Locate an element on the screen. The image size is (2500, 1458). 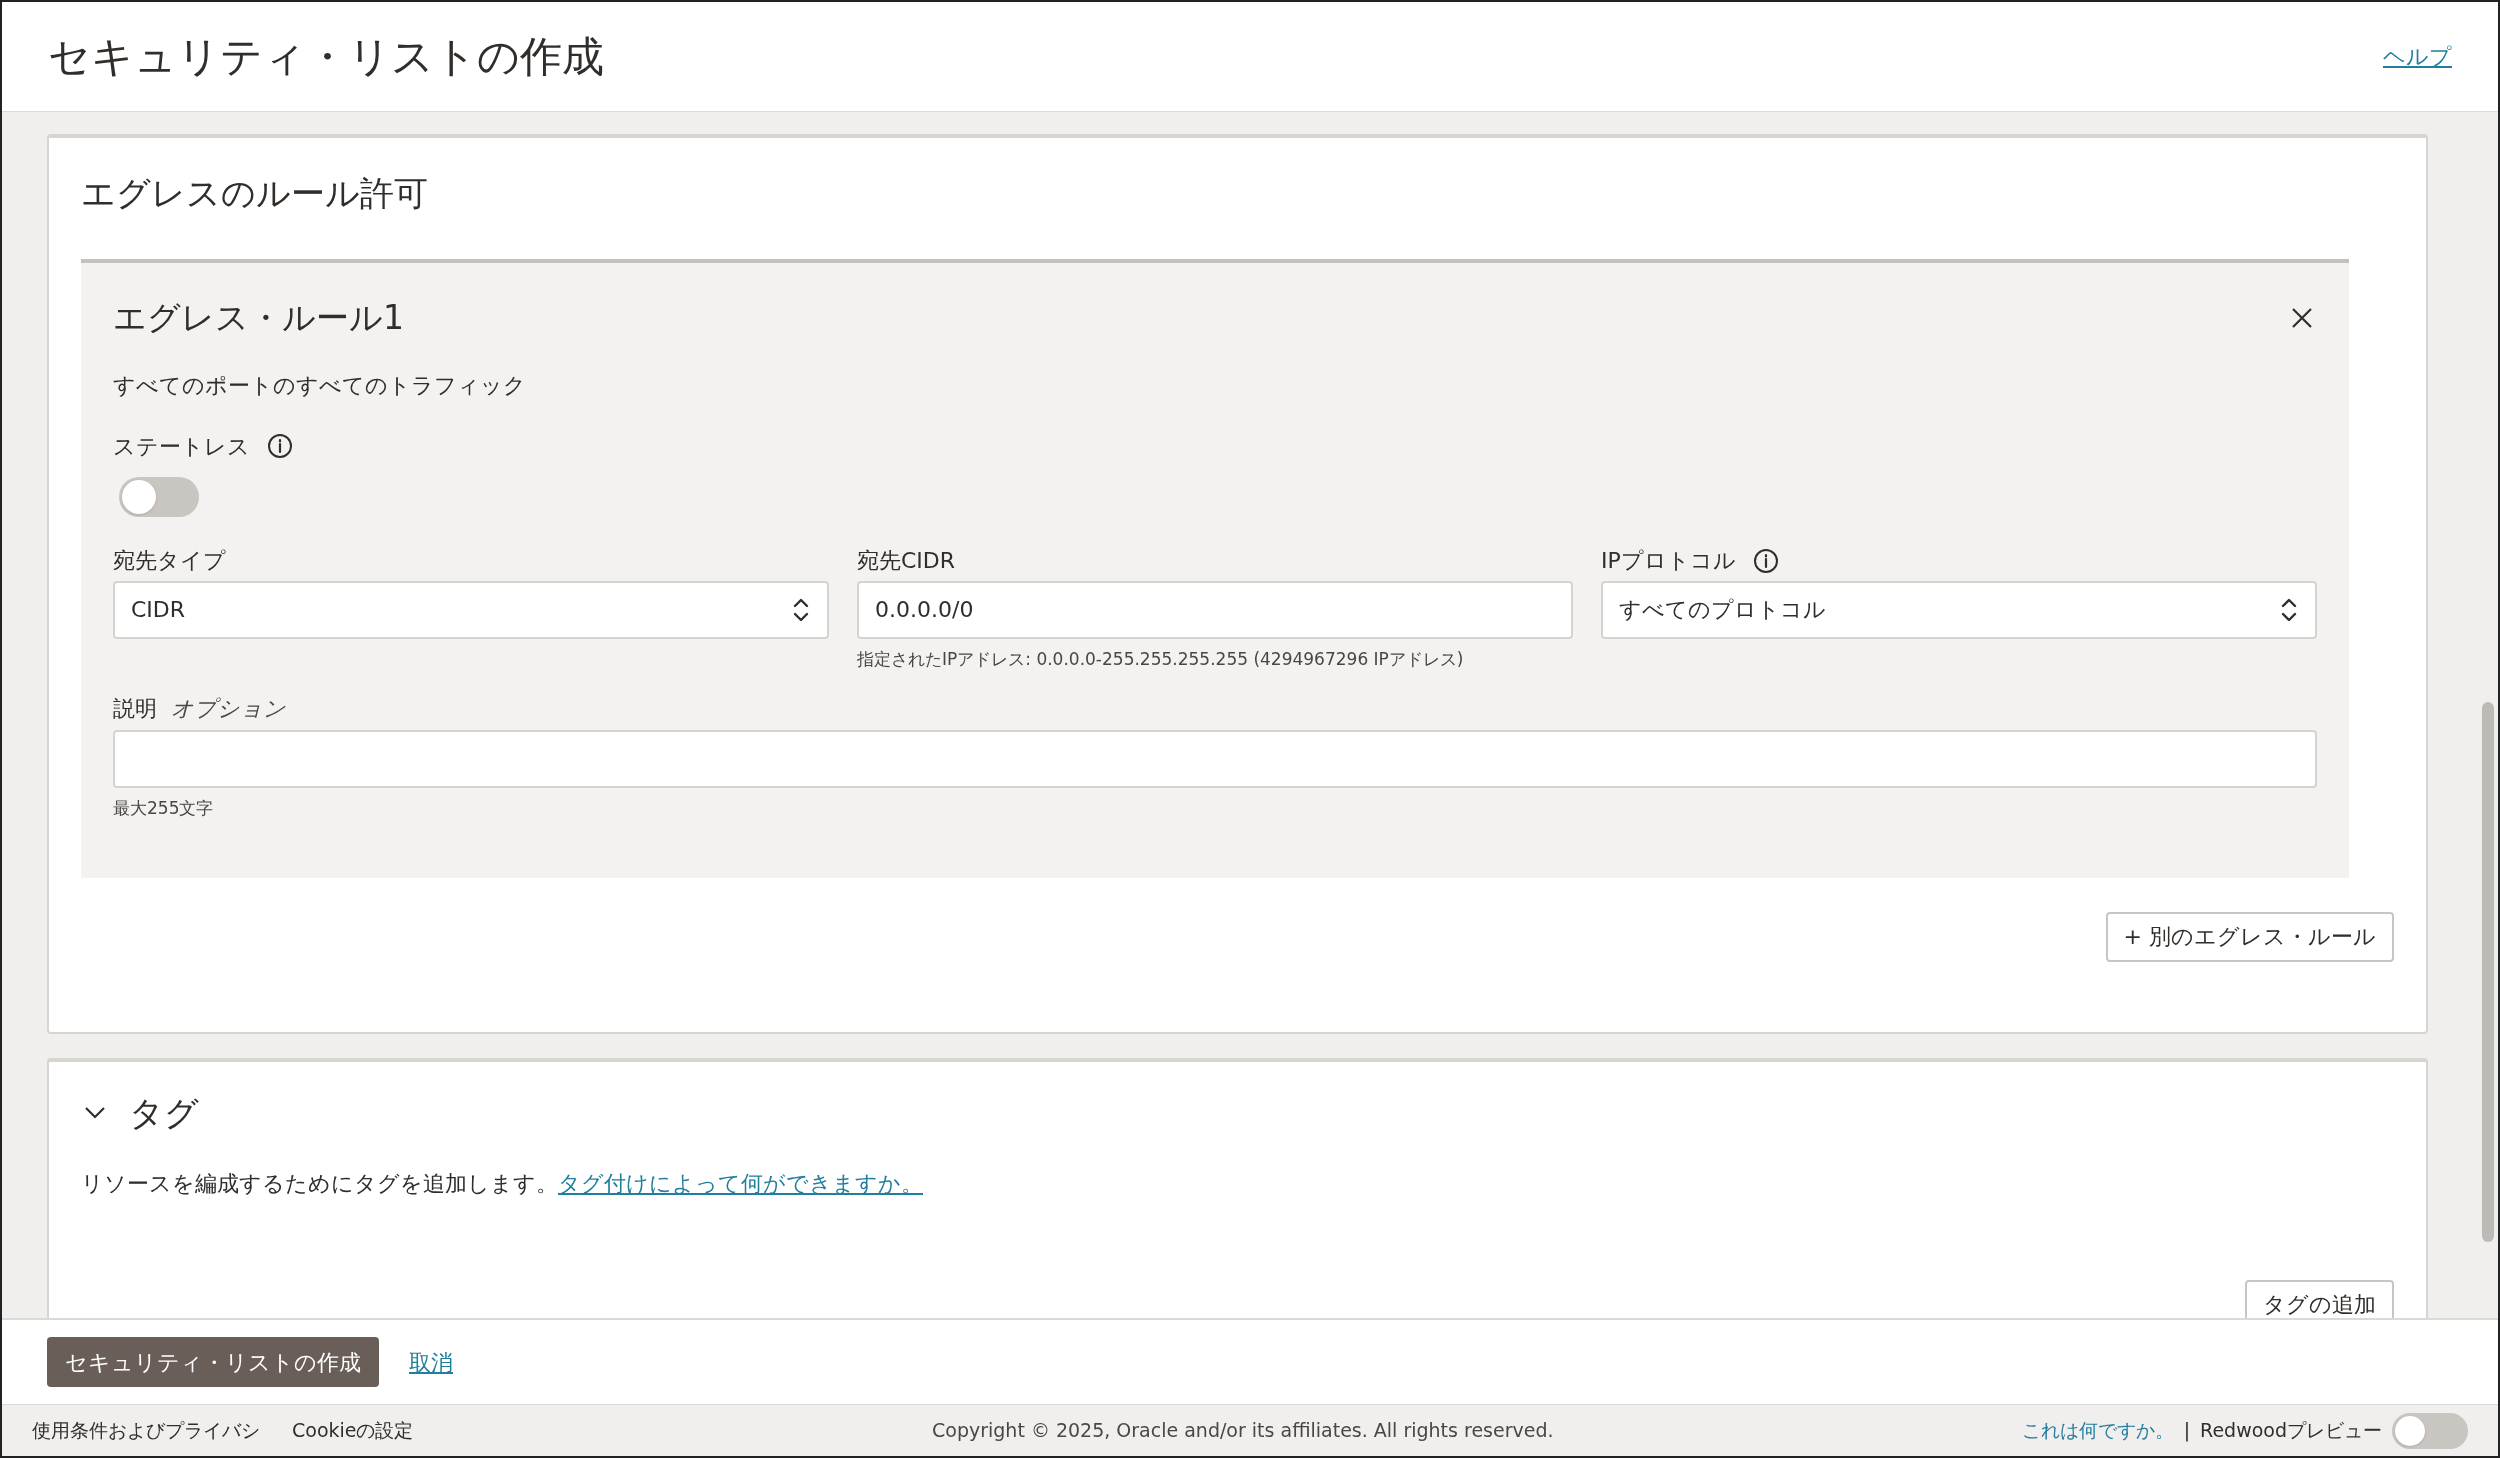
footer-link: Cookieの設定 is located at coordinates (353, 1430).